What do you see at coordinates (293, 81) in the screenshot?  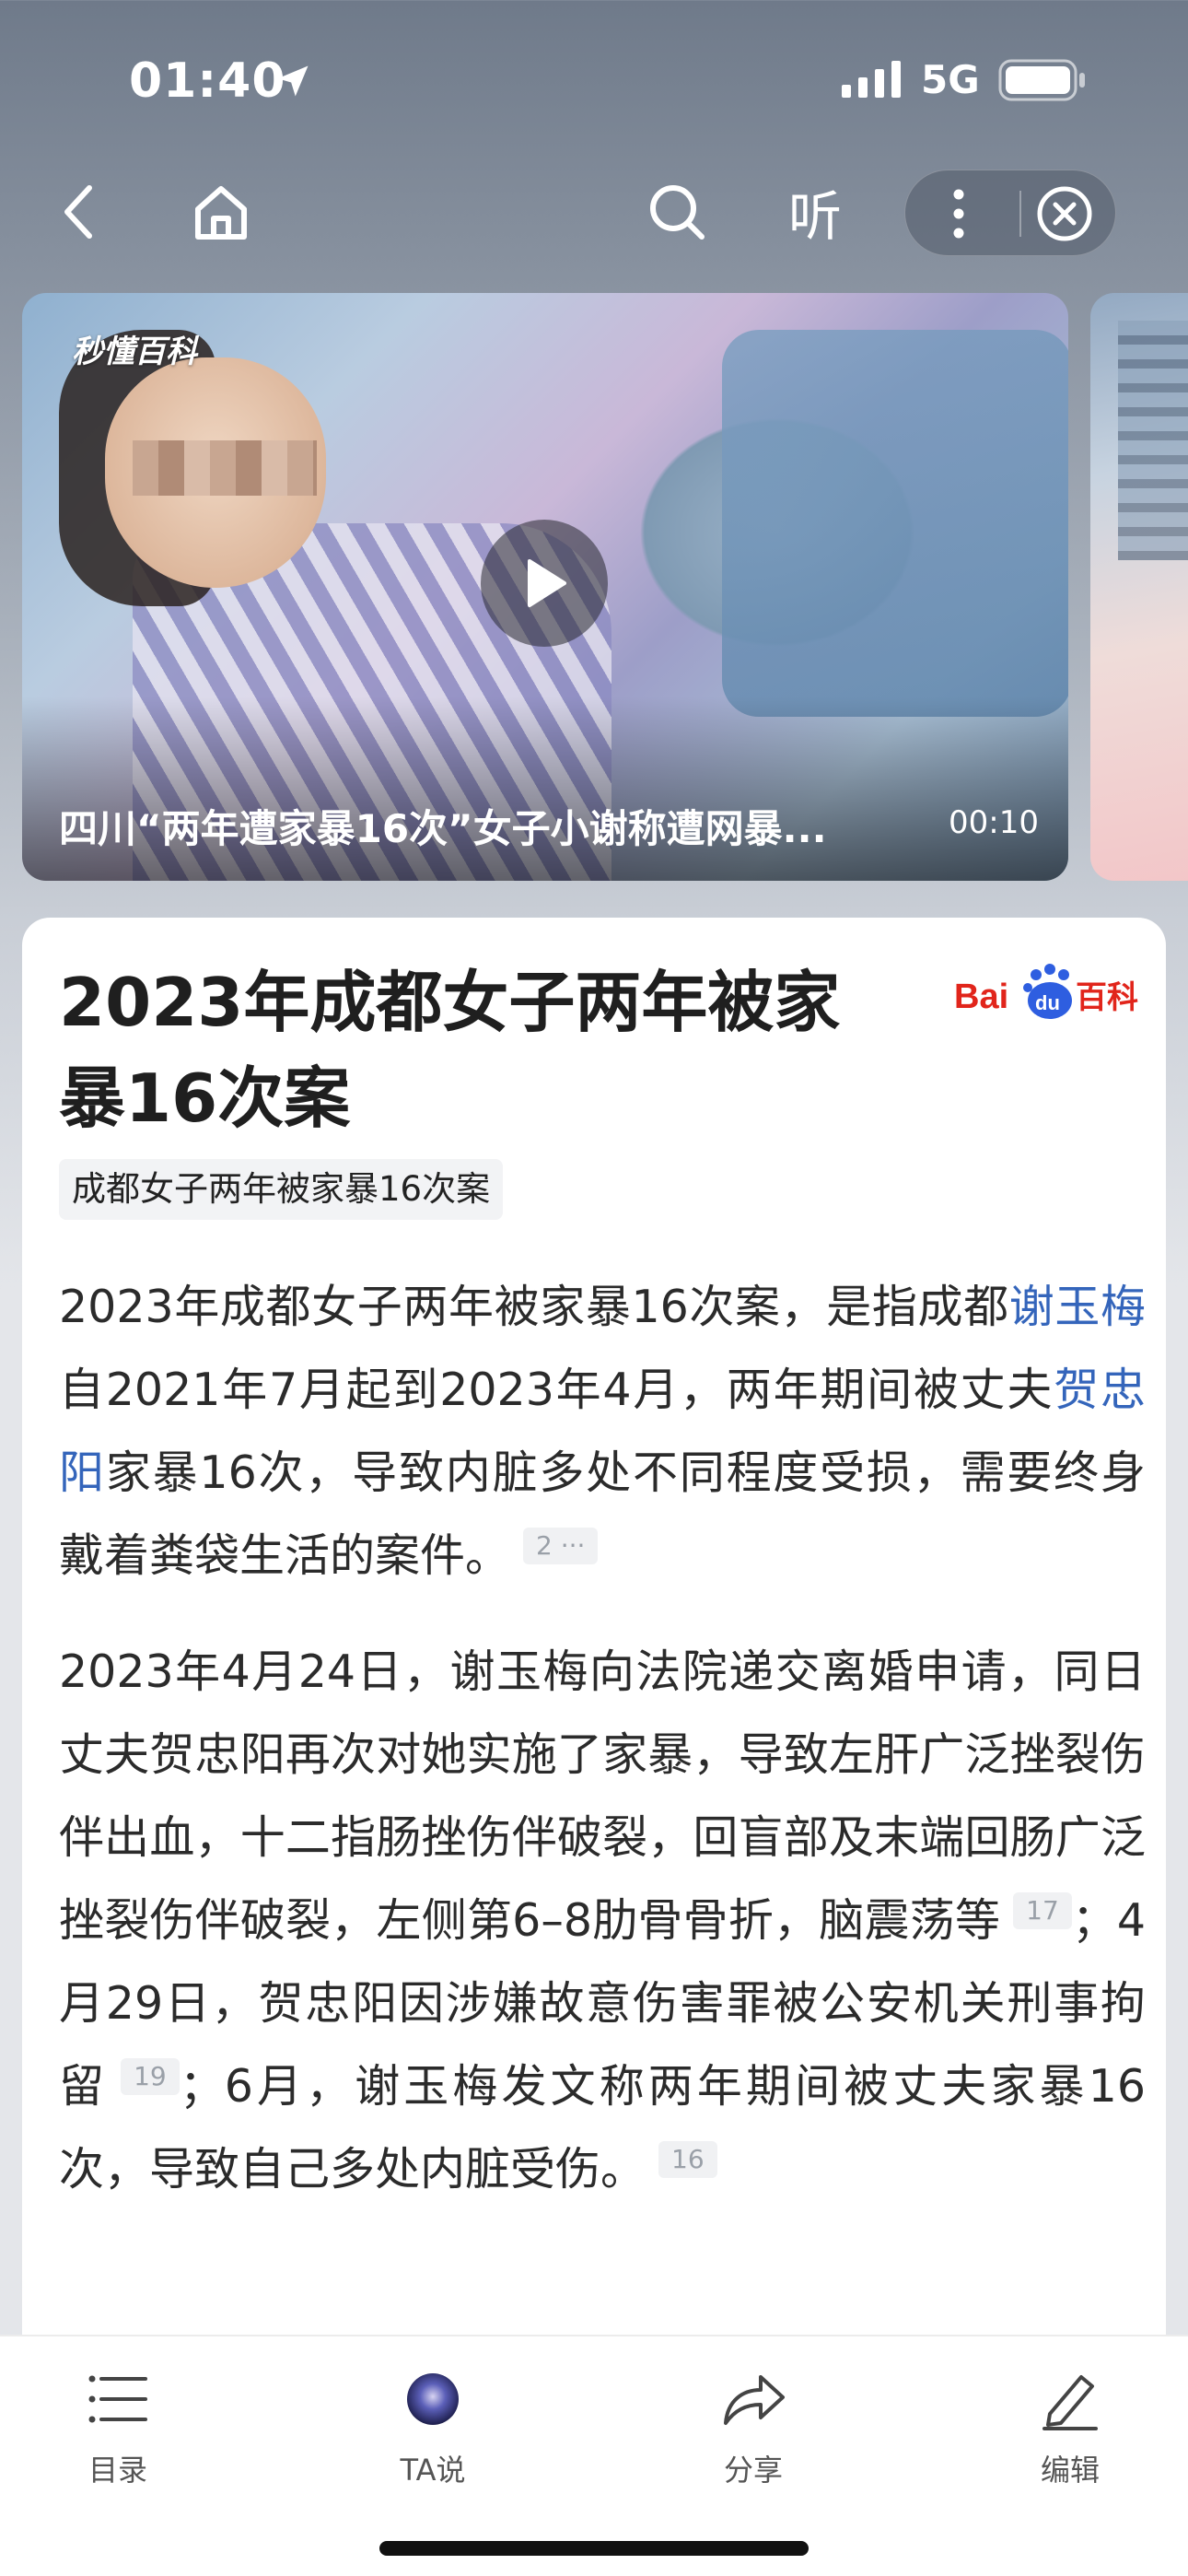 I see `location-arrow-icon` at bounding box center [293, 81].